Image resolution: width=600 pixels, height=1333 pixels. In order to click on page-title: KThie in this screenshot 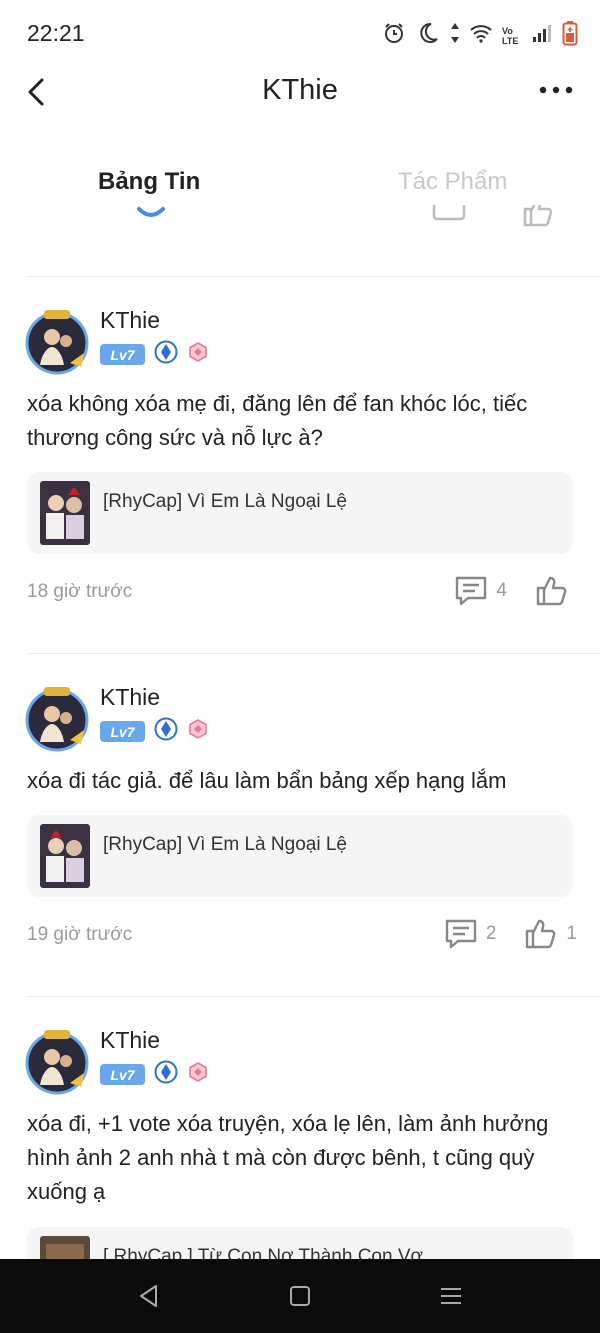, I will do `click(300, 90)`.